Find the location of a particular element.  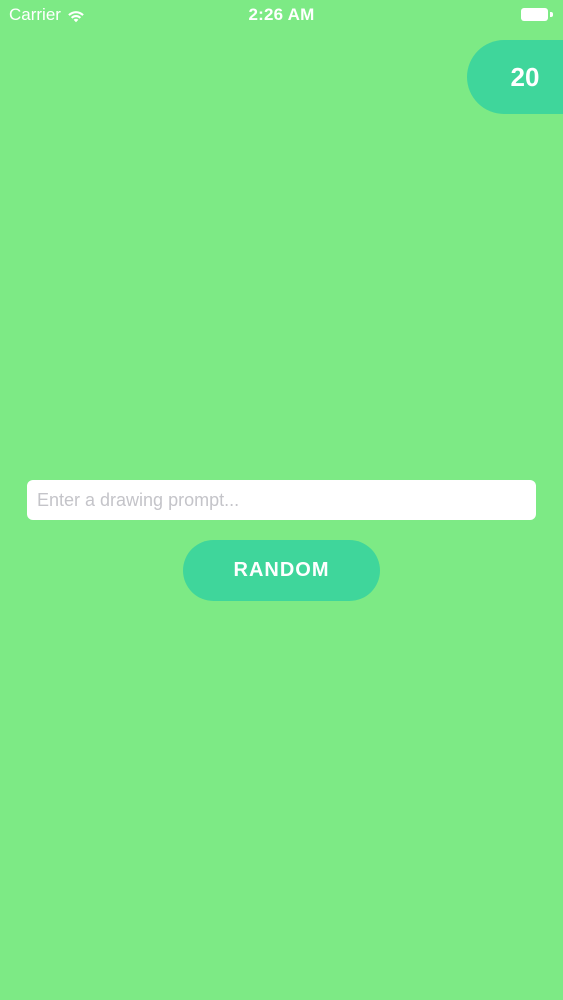

random-button: RANDOM is located at coordinates (281, 570).